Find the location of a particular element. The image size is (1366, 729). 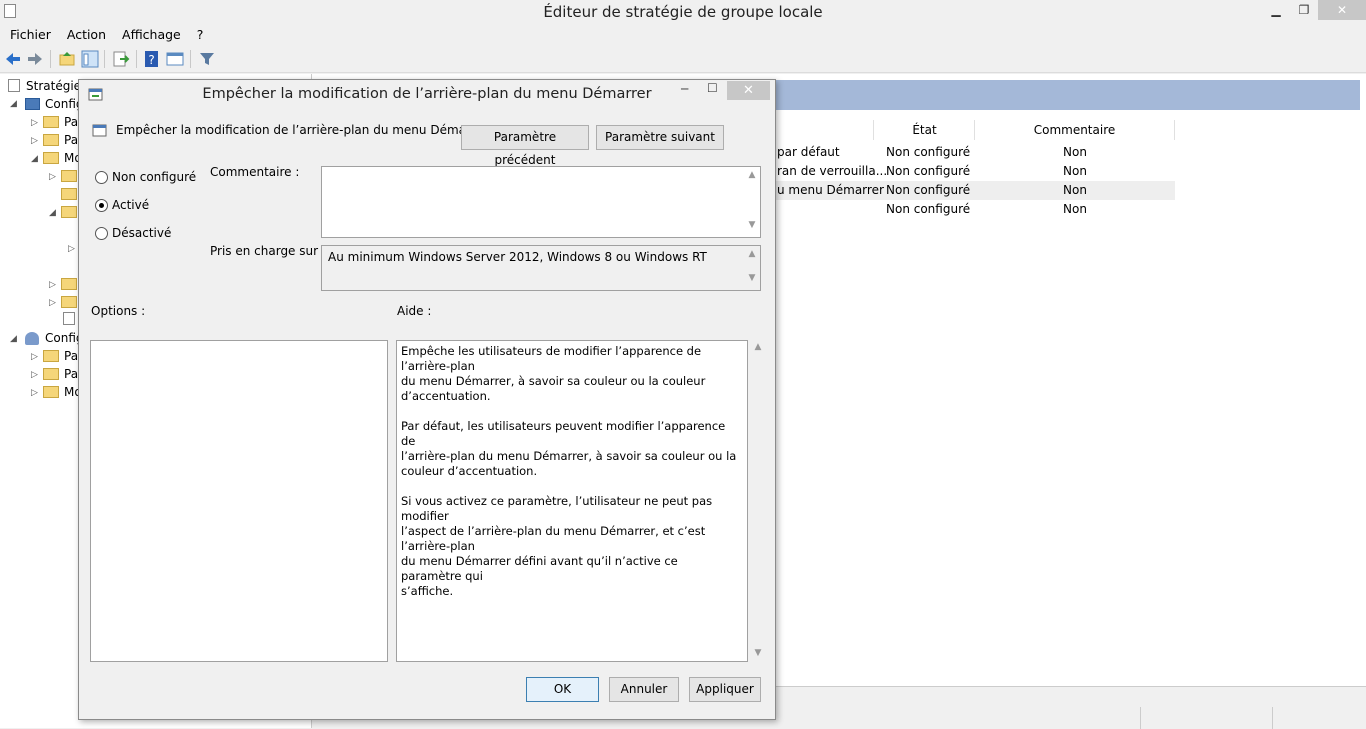

supported-on-label: Pris en charge sur : is located at coordinates (268, 251).